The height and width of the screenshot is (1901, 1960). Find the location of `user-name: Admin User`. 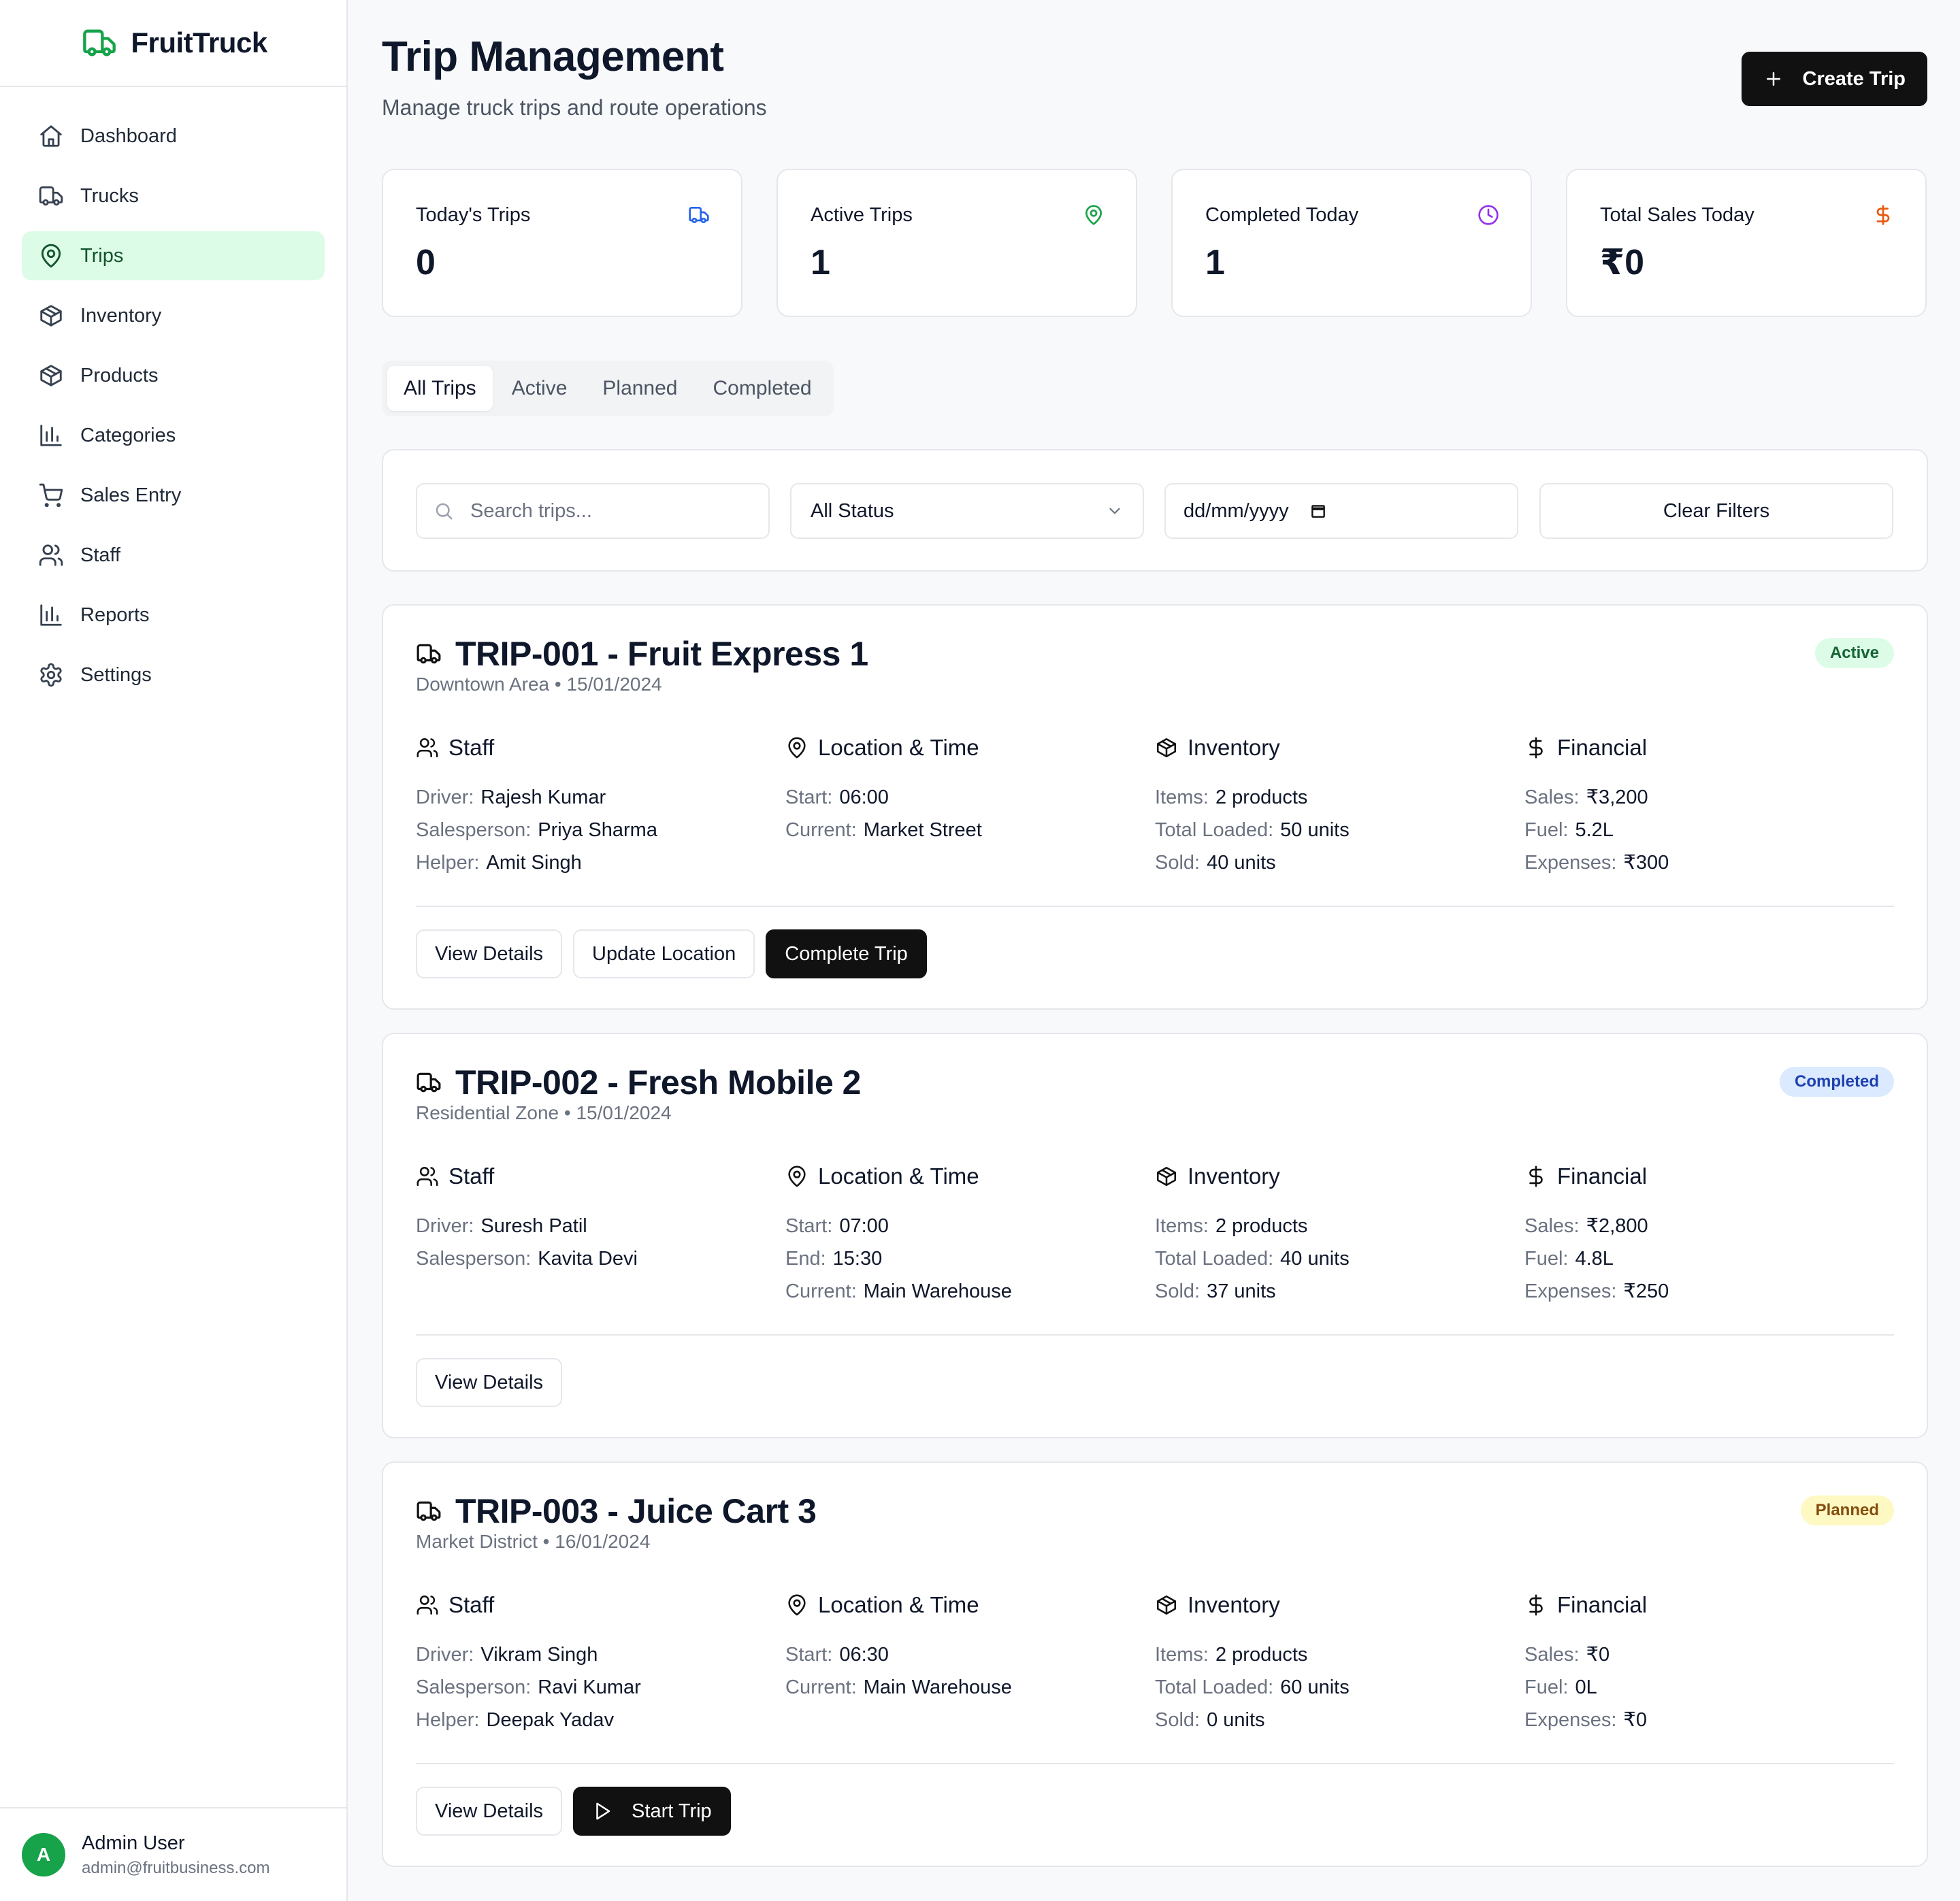

user-name: Admin User is located at coordinates (134, 1843).